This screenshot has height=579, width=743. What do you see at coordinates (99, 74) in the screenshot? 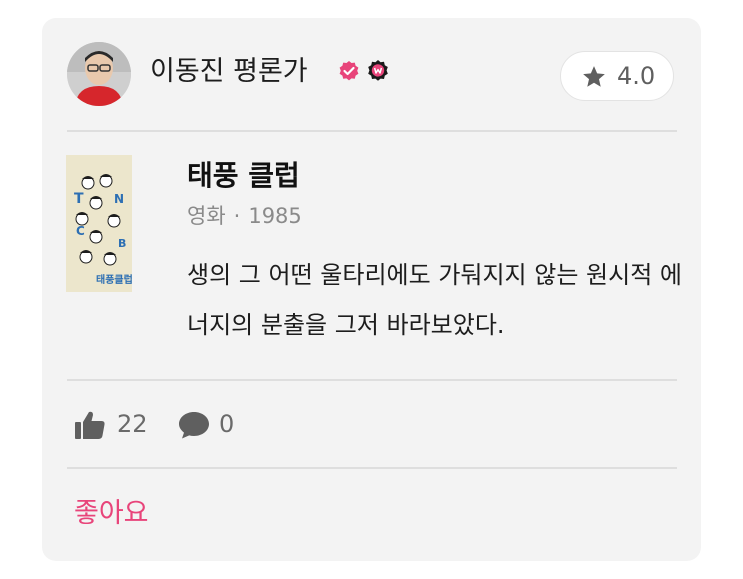
I see `avatar` at bounding box center [99, 74].